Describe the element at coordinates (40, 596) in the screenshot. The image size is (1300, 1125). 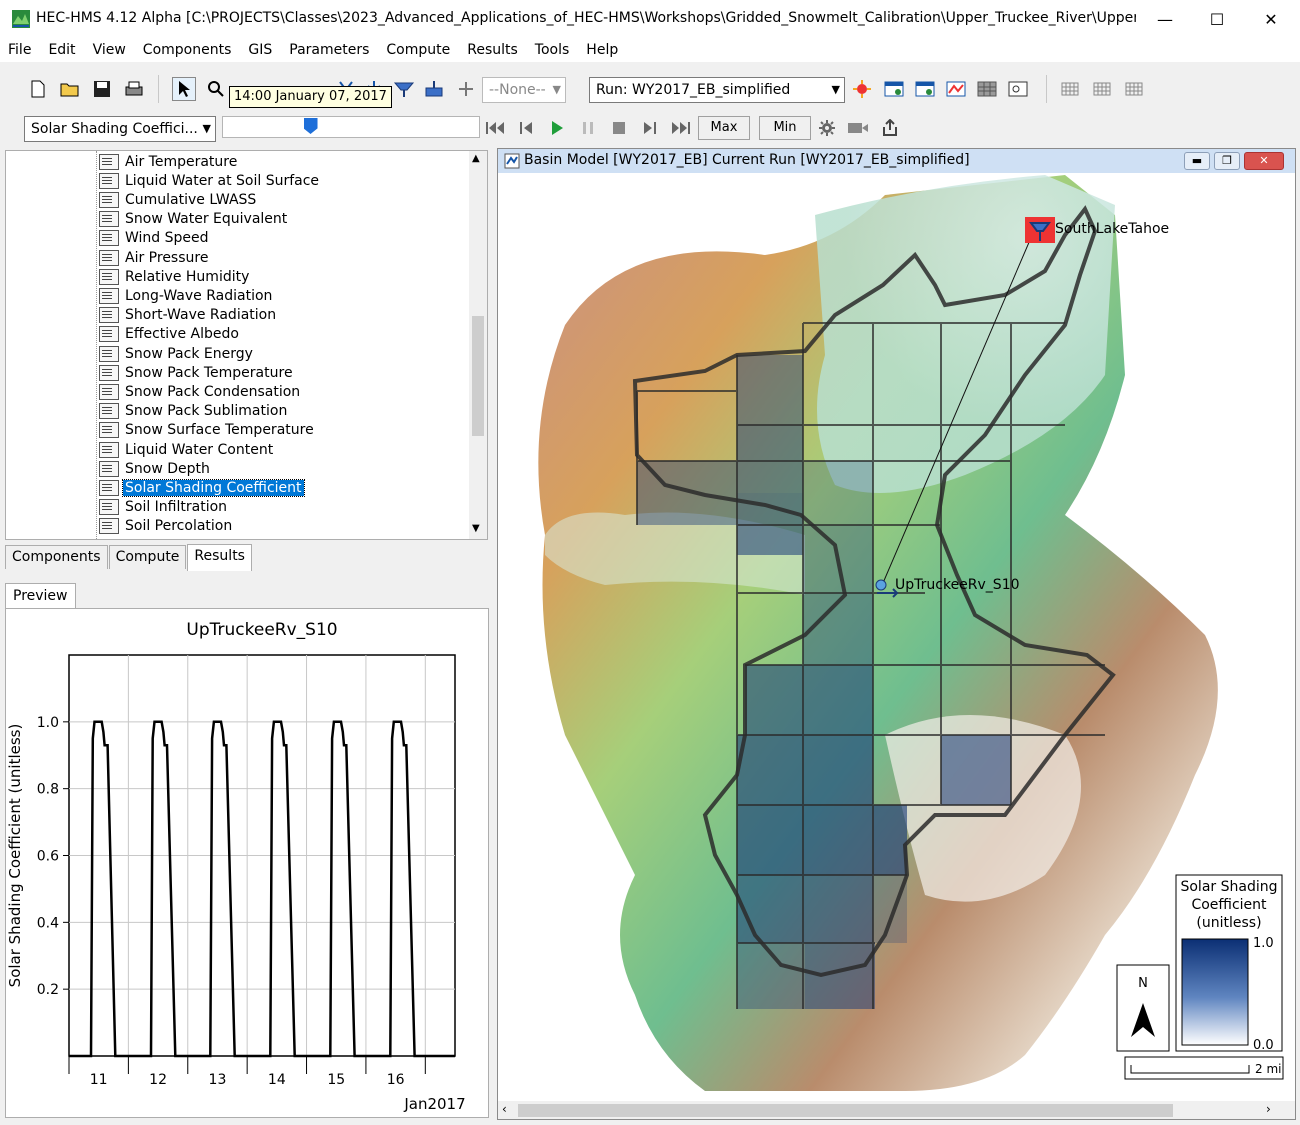
I see `tab-preview: Preview` at that location.